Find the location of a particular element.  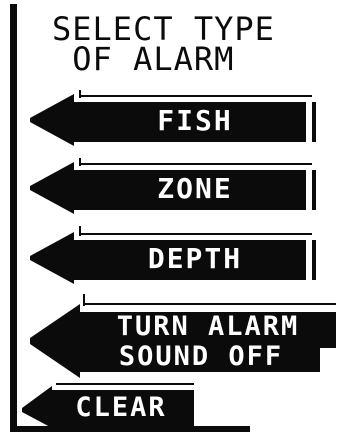

title-line-2: OF ALARM is located at coordinates (153, 59).